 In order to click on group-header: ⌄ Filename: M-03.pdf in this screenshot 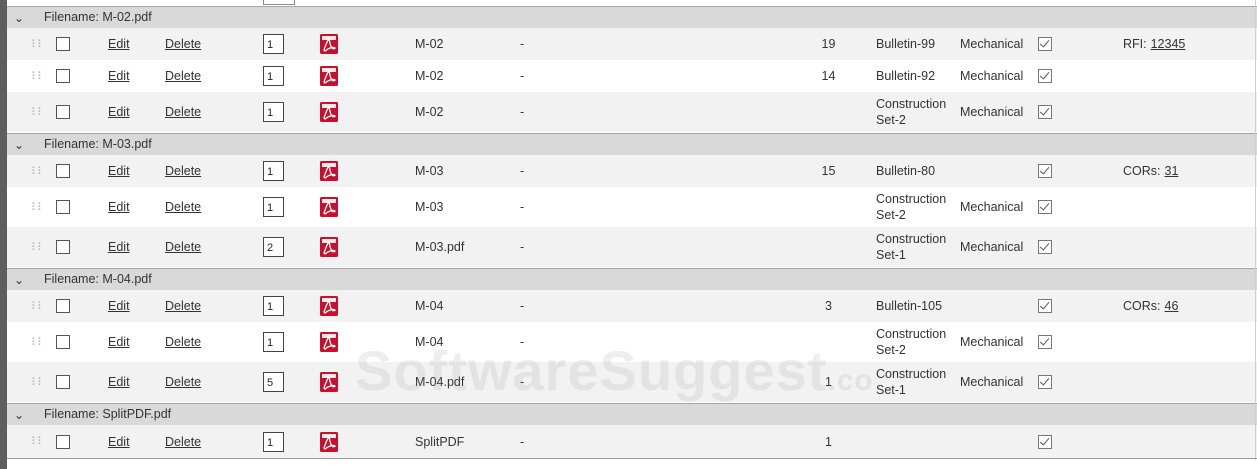, I will do `click(632, 144)`.